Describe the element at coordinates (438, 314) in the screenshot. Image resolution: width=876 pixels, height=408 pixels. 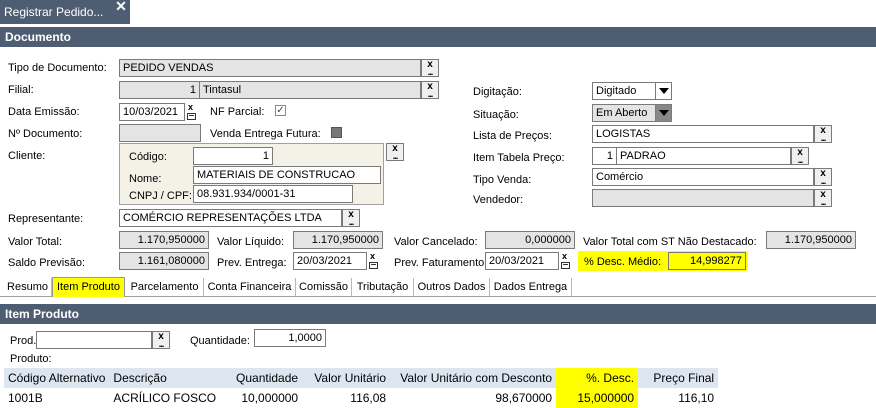
I see `section-header-item-produto: Item Produto` at that location.